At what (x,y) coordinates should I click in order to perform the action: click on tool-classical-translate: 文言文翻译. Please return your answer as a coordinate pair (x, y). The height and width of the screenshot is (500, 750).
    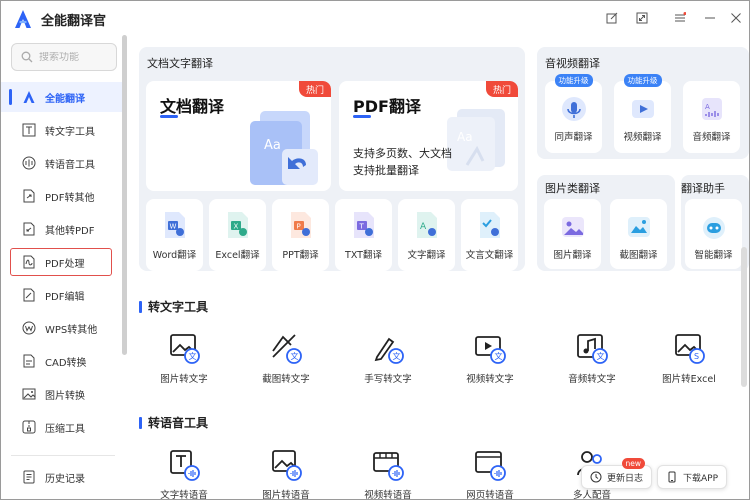
    Looking at the image, I should click on (489, 235).